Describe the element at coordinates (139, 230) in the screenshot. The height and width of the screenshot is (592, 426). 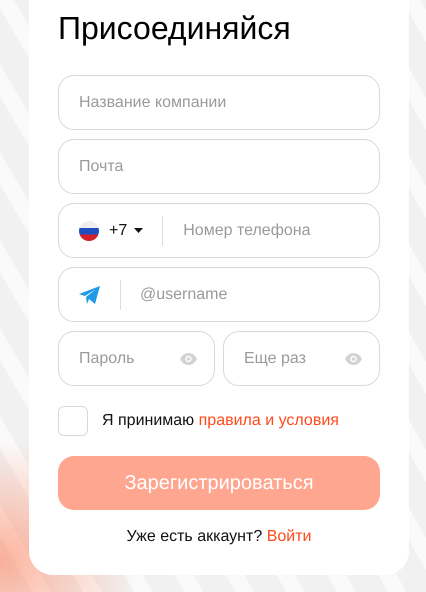
I see `caret-icon` at that location.